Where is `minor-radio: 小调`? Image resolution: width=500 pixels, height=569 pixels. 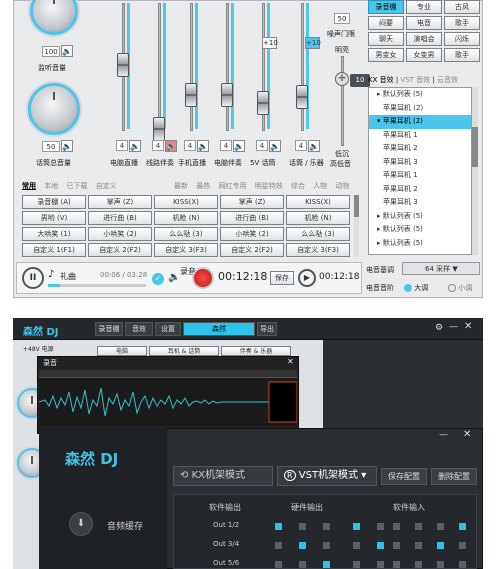
minor-radio: 小调 is located at coordinates (460, 288).